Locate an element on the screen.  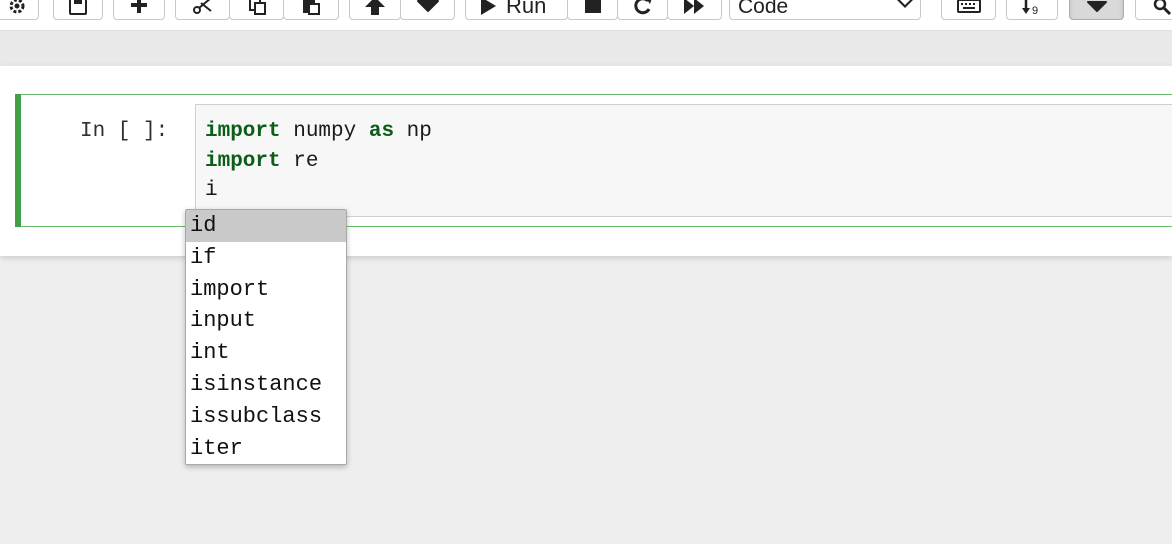
gear-icon is located at coordinates (17, 7).